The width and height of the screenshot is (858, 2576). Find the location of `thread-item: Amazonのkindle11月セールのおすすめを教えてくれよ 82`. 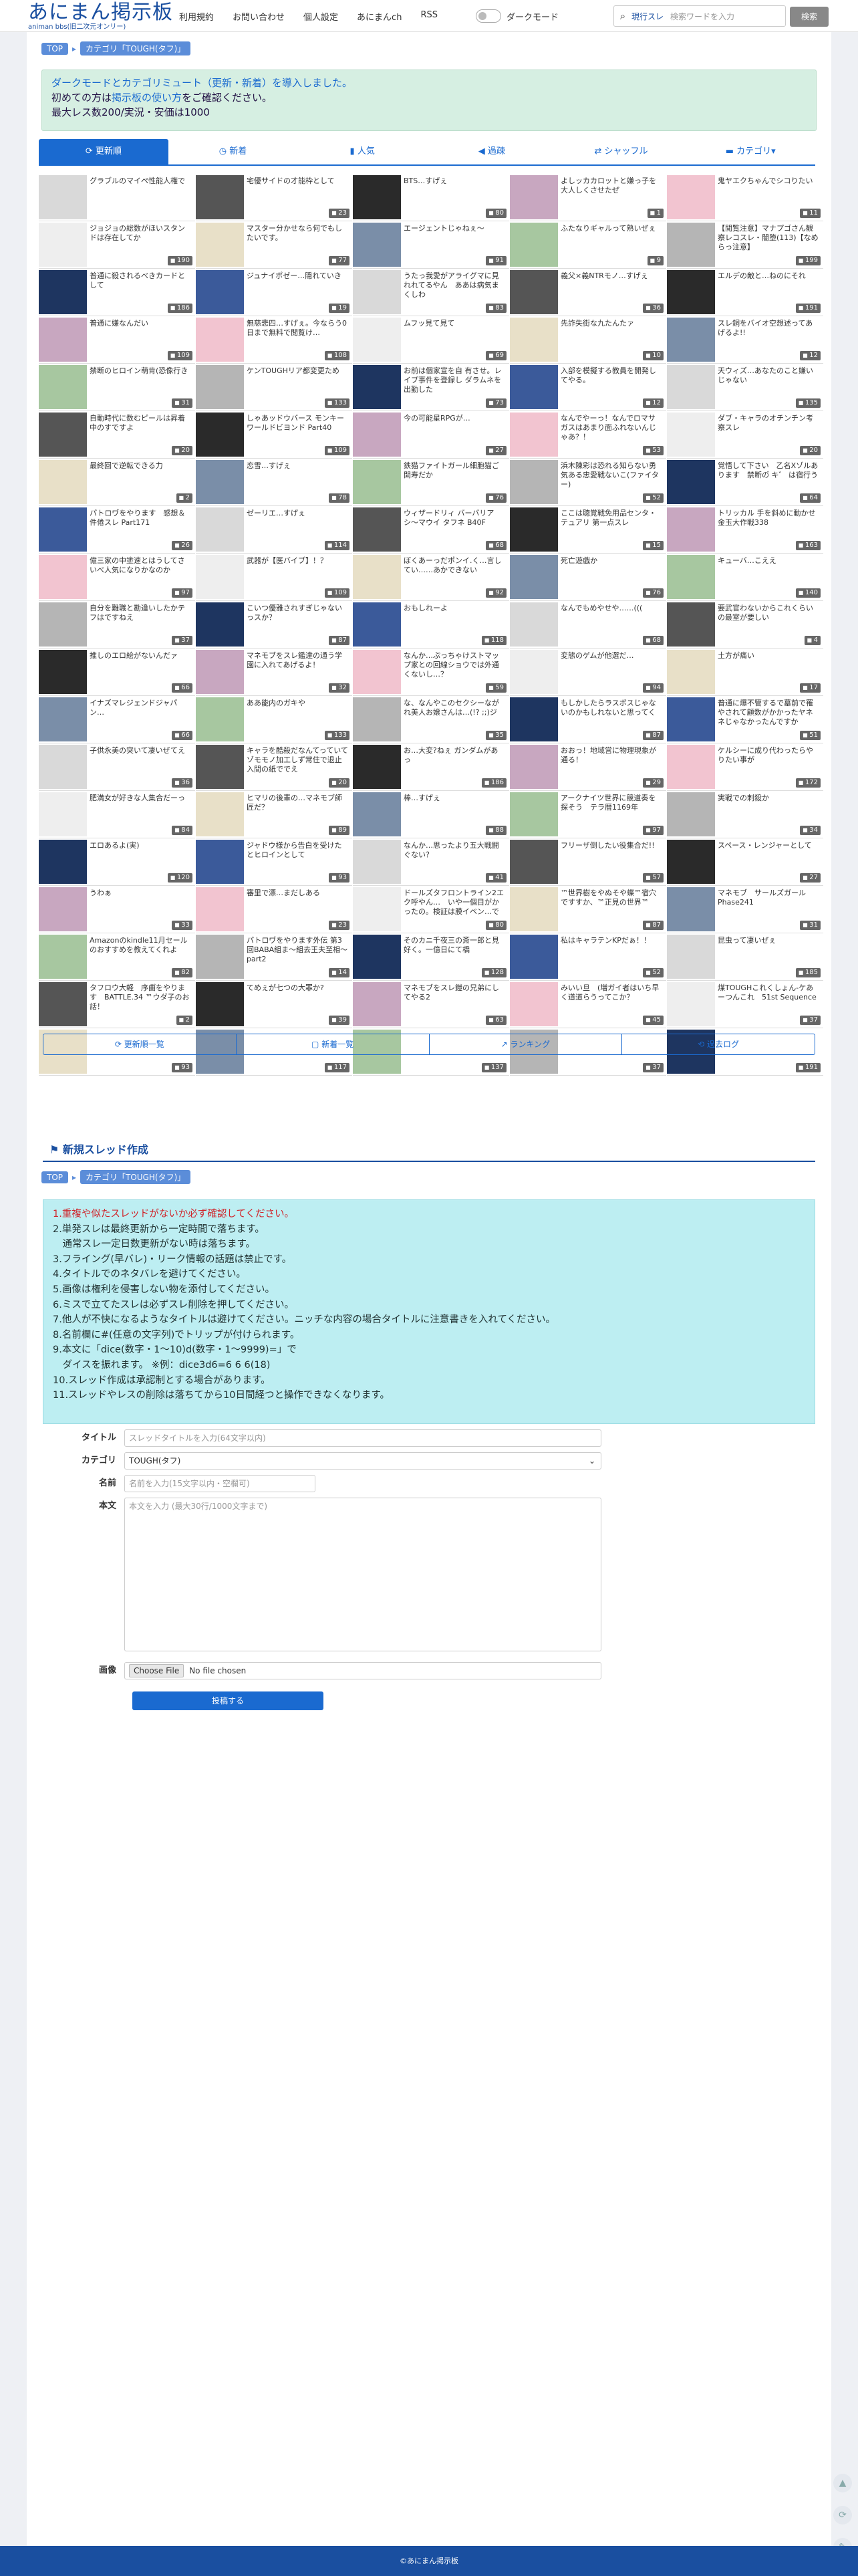

thread-item: Amazonのkindle11月セールのおすすめを教えてくれよ 82 is located at coordinates (117, 957).